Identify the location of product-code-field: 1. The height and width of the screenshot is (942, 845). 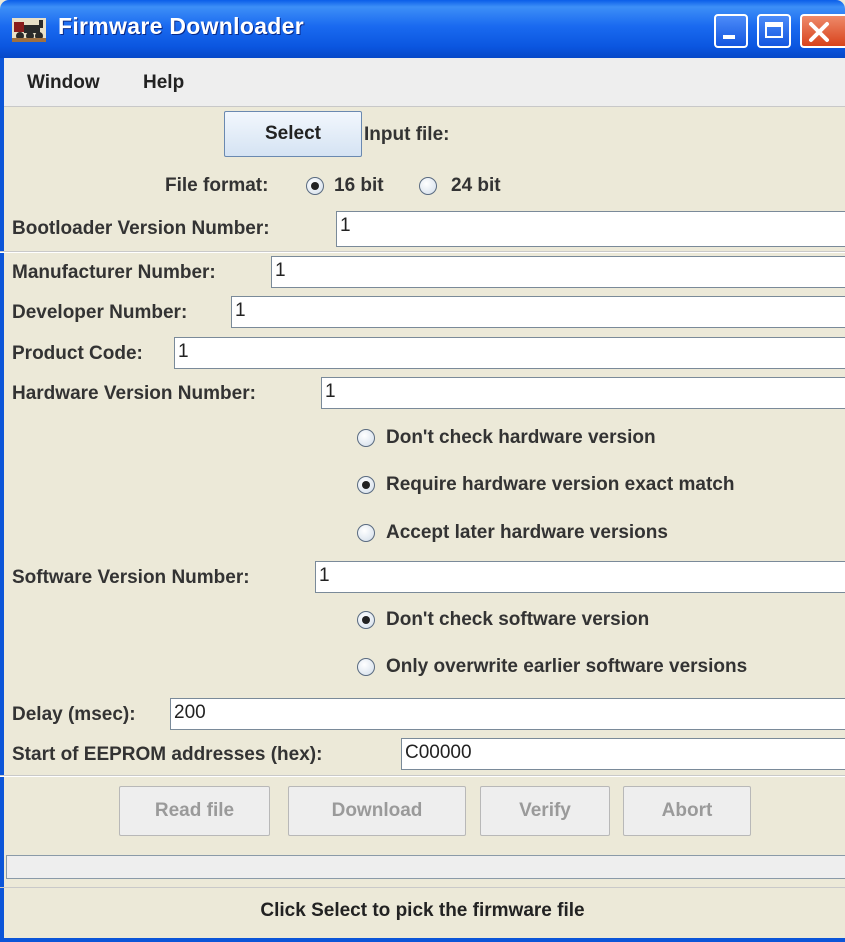
(509, 353).